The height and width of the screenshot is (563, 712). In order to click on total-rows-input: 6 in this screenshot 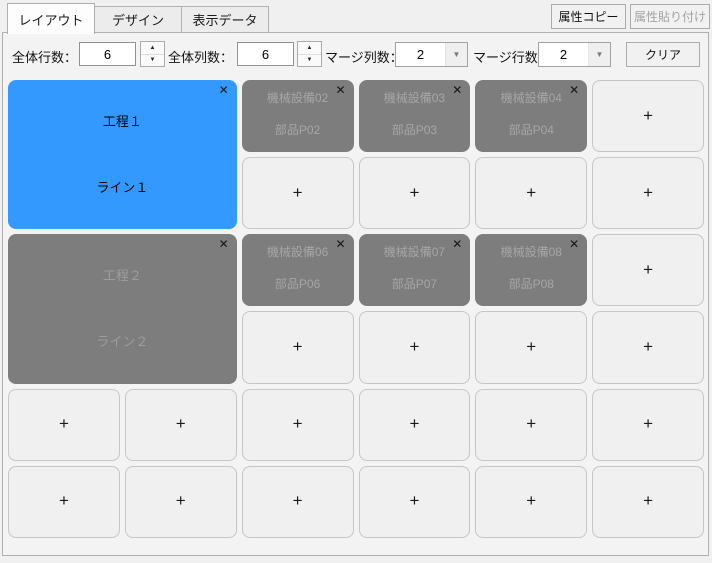, I will do `click(107, 54)`.